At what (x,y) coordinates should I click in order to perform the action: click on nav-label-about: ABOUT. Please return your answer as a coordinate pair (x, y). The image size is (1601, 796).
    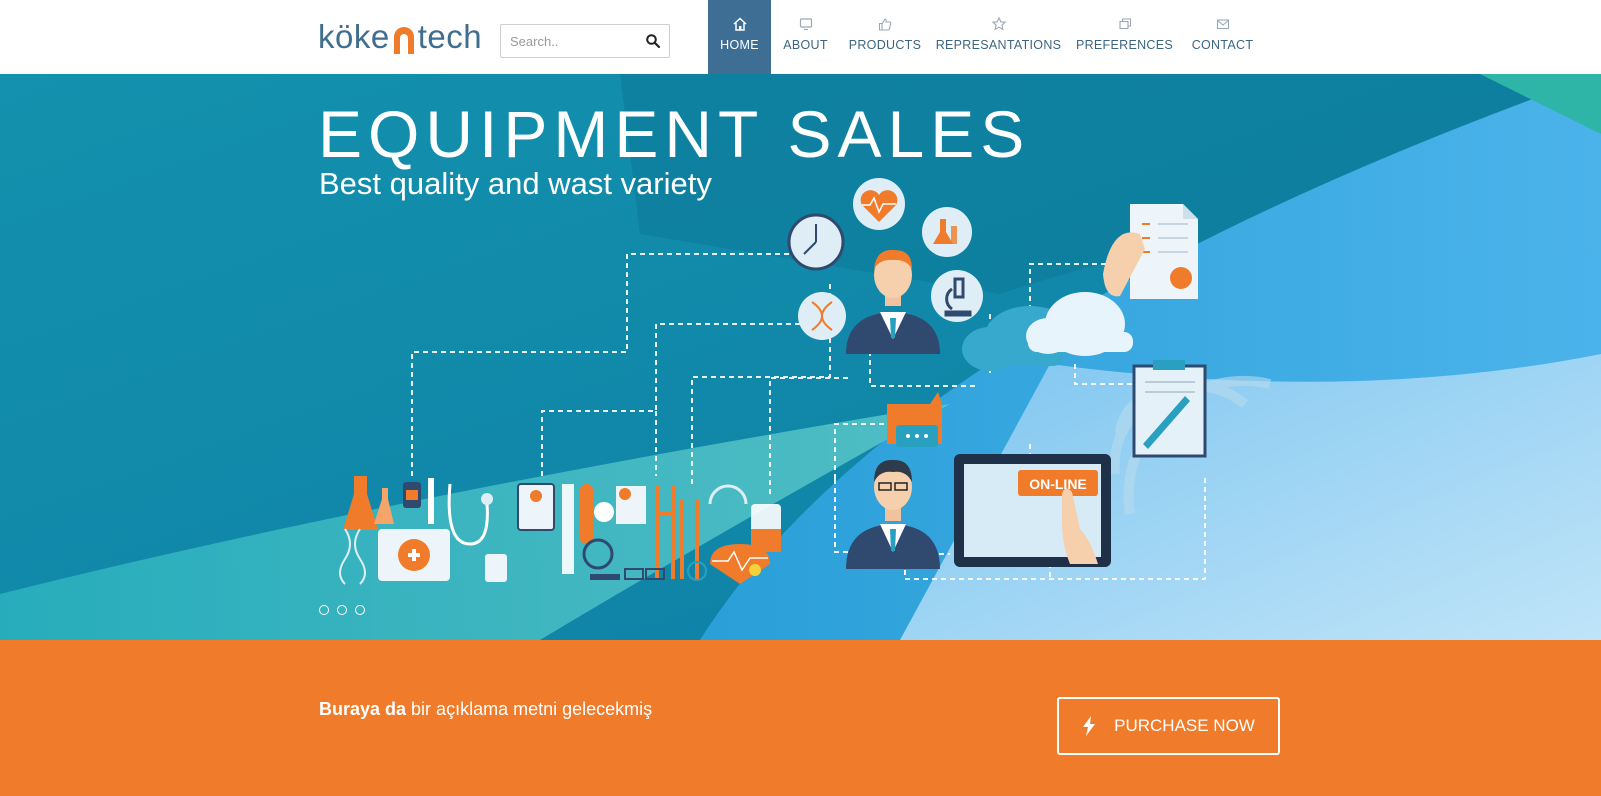
    Looking at the image, I should click on (805, 45).